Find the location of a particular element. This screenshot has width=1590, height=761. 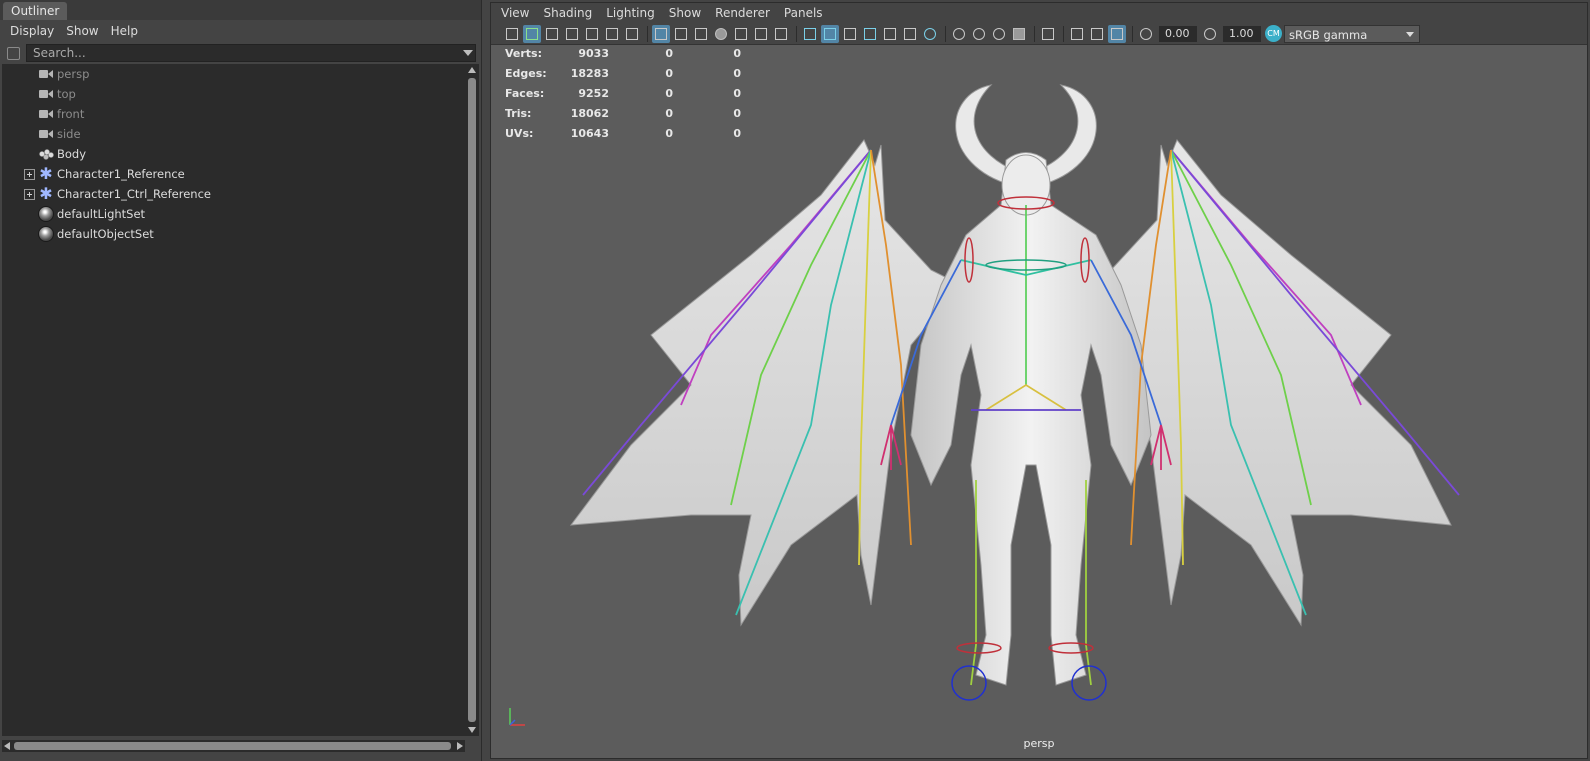

smooth-shade-all-icon is located at coordinates (830, 33).